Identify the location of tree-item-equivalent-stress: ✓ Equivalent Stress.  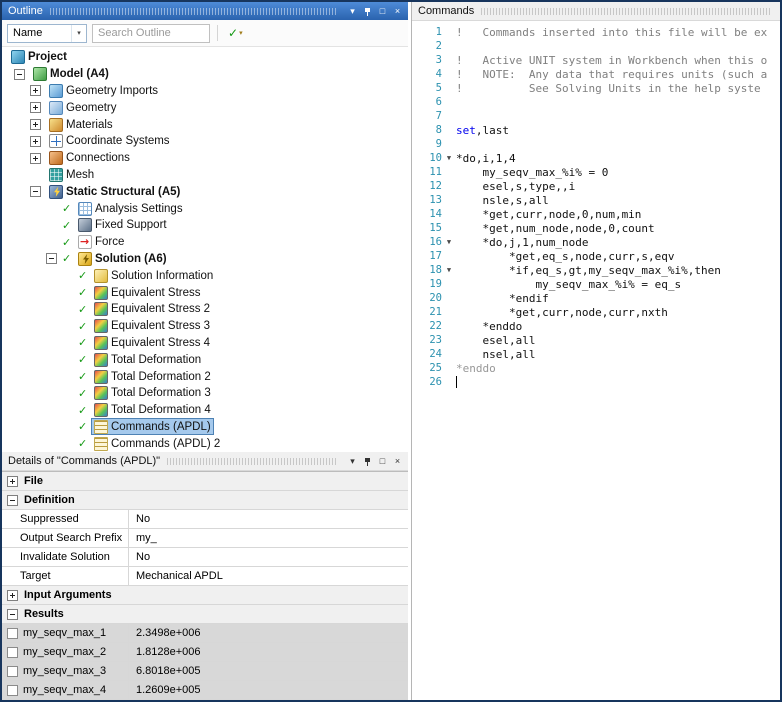
(205, 292).